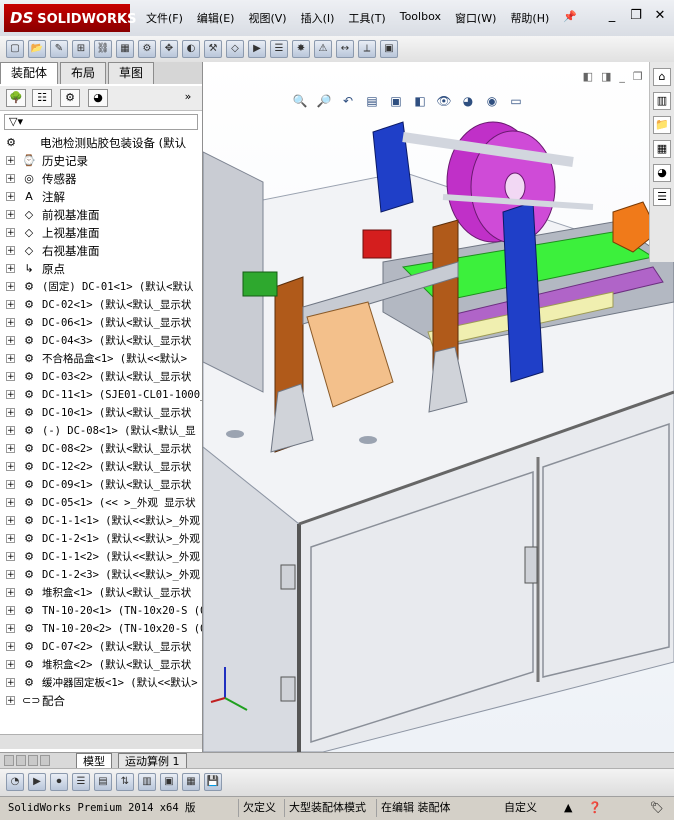 The width and height of the screenshot is (674, 820). What do you see at coordinates (389, 49) in the screenshot?
I see `instant3d-icon: ▣` at bounding box center [389, 49].